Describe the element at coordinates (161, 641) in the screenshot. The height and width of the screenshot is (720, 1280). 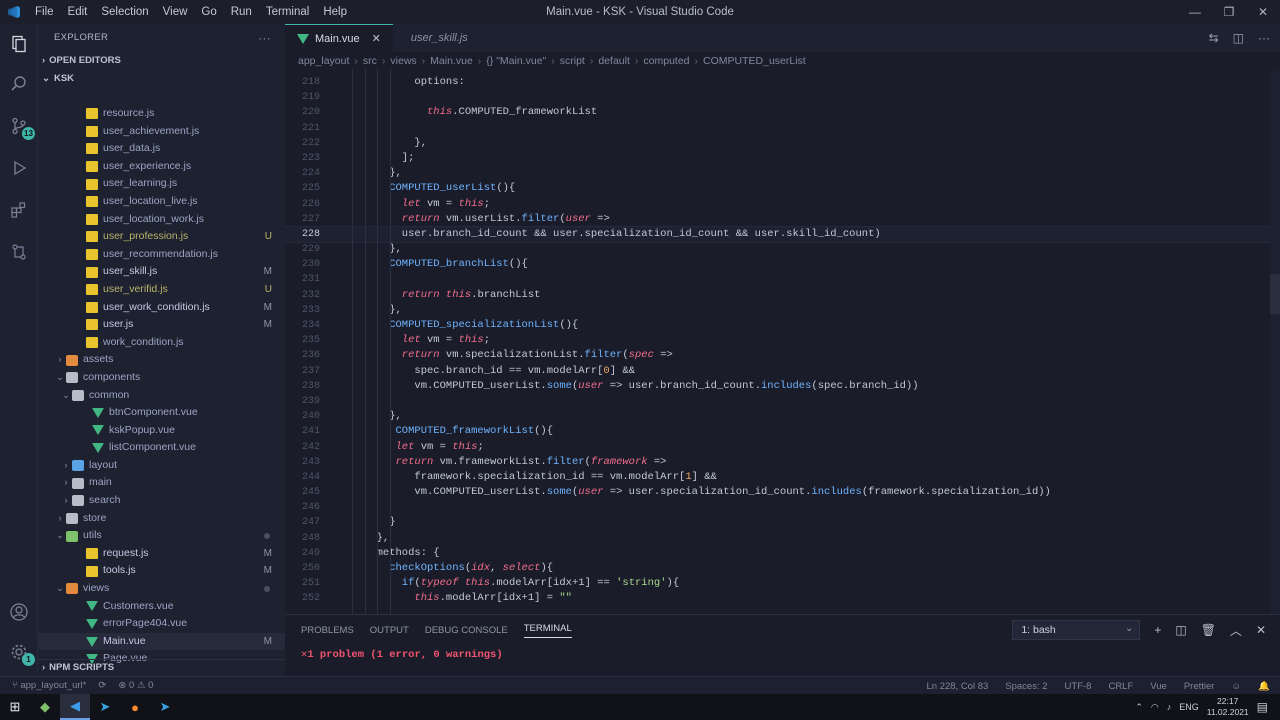
I see `tree-item: Main.vue M` at that location.